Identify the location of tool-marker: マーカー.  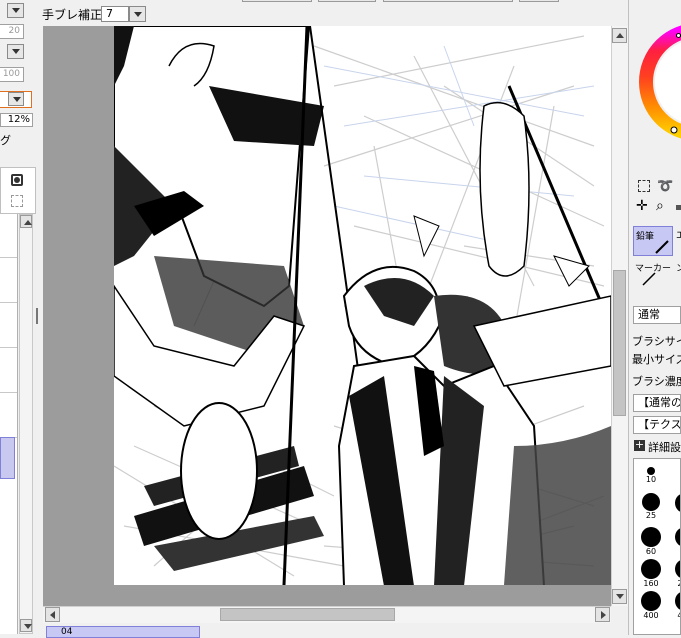
(653, 274).